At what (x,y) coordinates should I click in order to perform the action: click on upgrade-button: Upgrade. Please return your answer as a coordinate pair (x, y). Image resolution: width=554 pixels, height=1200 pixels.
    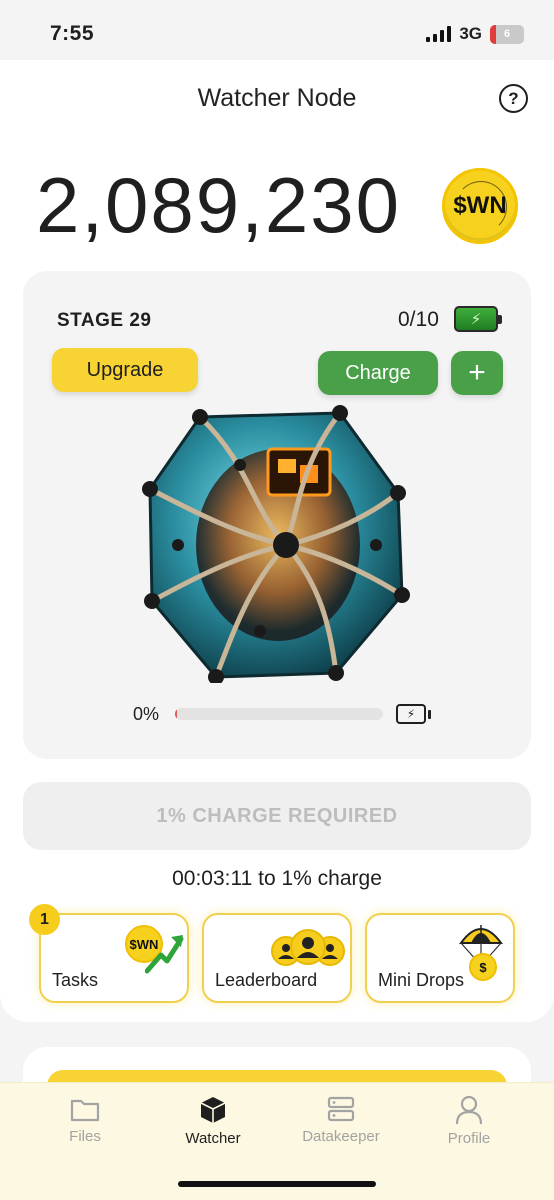
    Looking at the image, I should click on (125, 370).